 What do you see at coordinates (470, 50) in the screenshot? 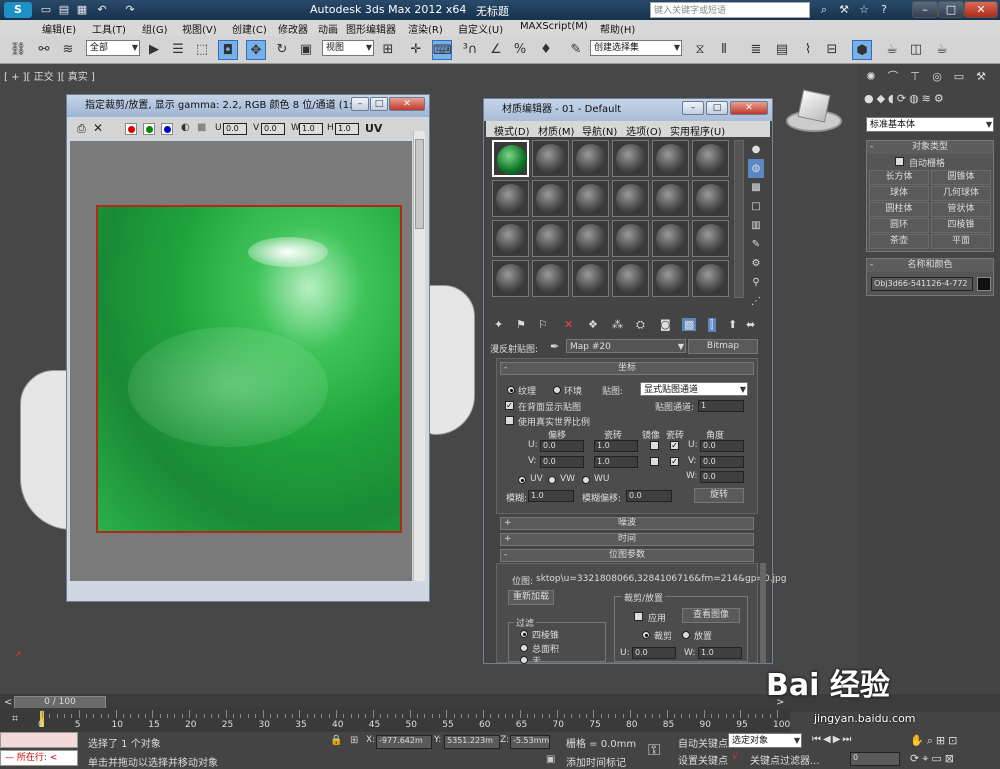
I see `snaps-toggle-icon: ³∩` at bounding box center [470, 50].